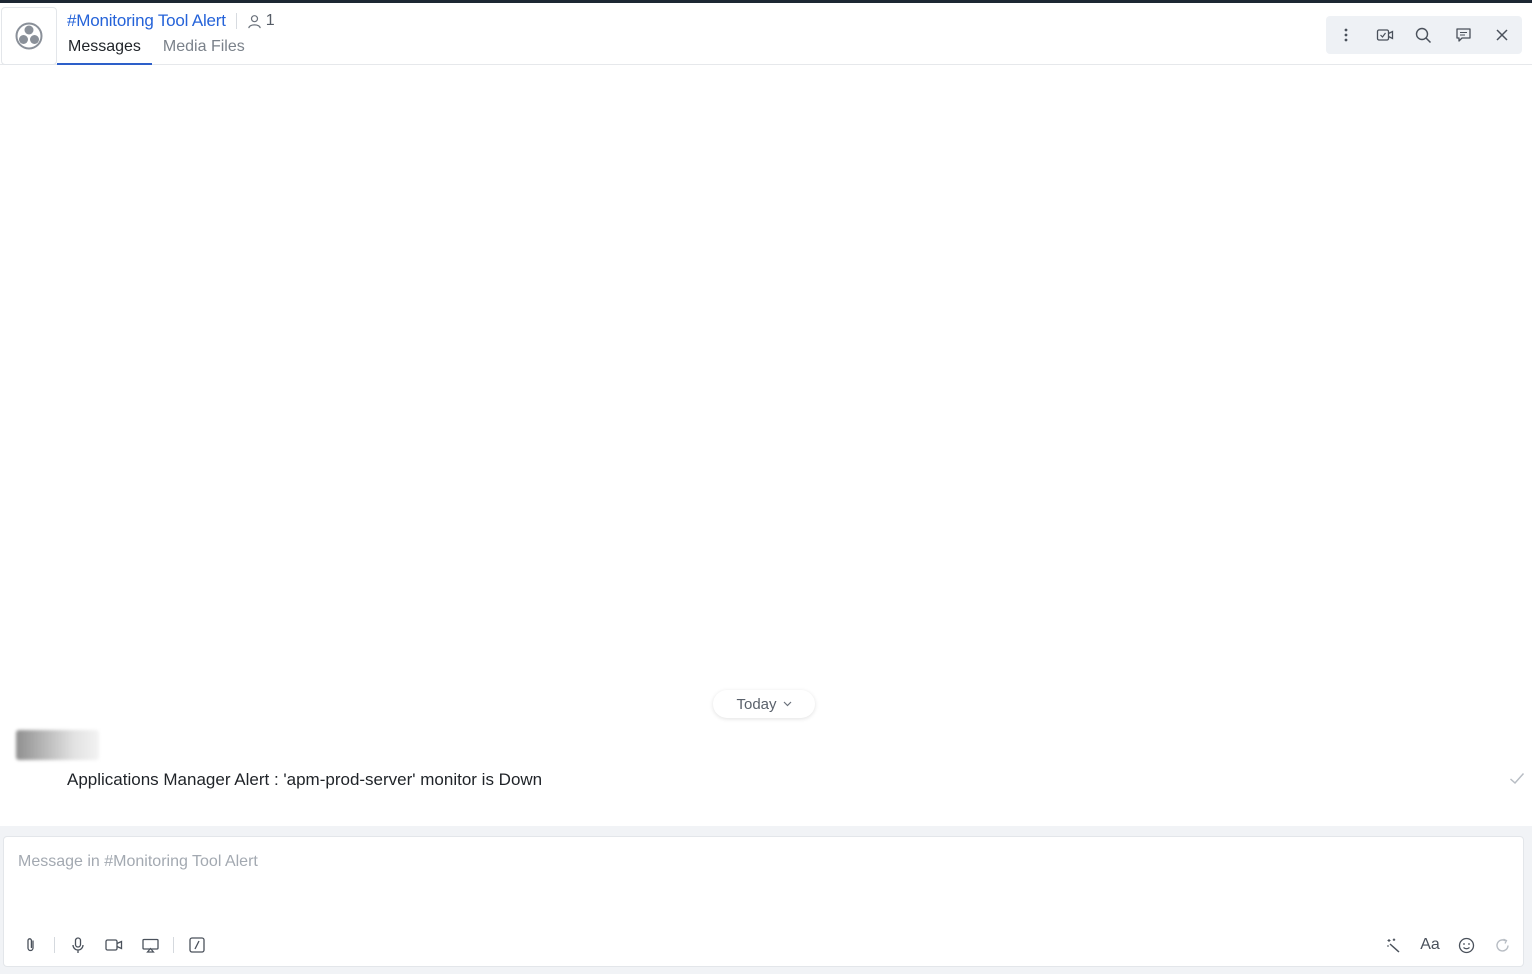 Image resolution: width=1532 pixels, height=974 pixels. Describe the element at coordinates (270, 20) in the screenshot. I see `member-count-value: 1` at that location.